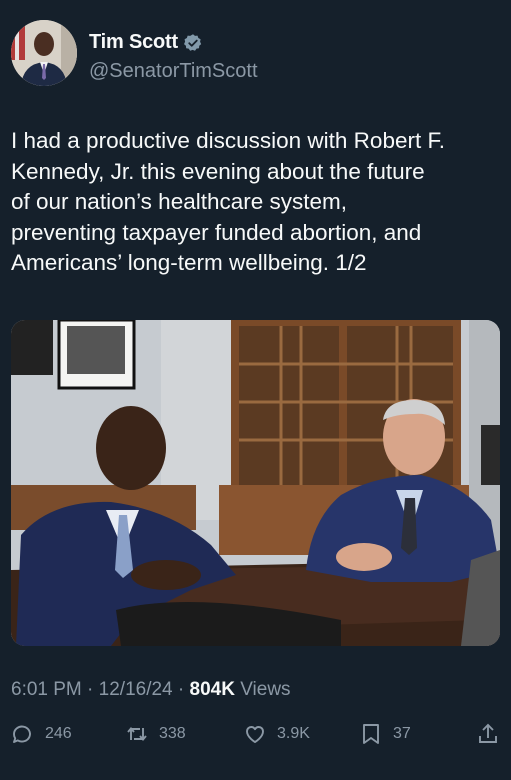 This screenshot has height=780, width=511. Describe the element at coordinates (173, 71) in the screenshot. I see `author-handle: @SenatorTimScott` at that location.